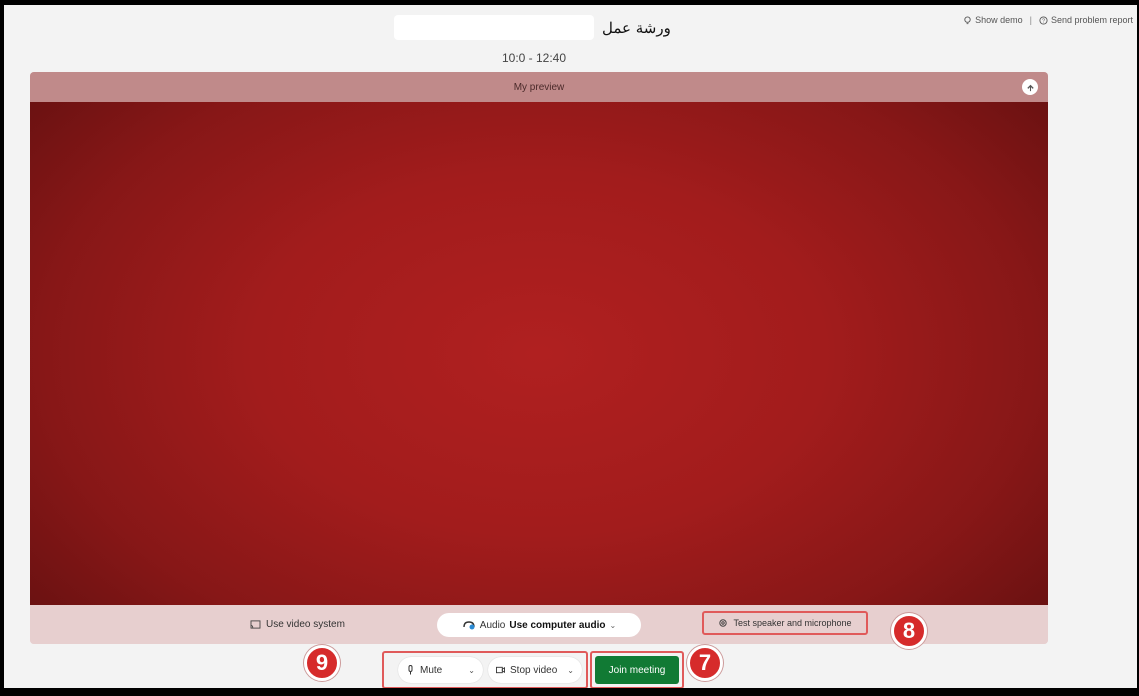 Image resolution: width=1139 pixels, height=696 pixels. Describe the element at coordinates (723, 623) in the screenshot. I see `gear-icon` at that location.